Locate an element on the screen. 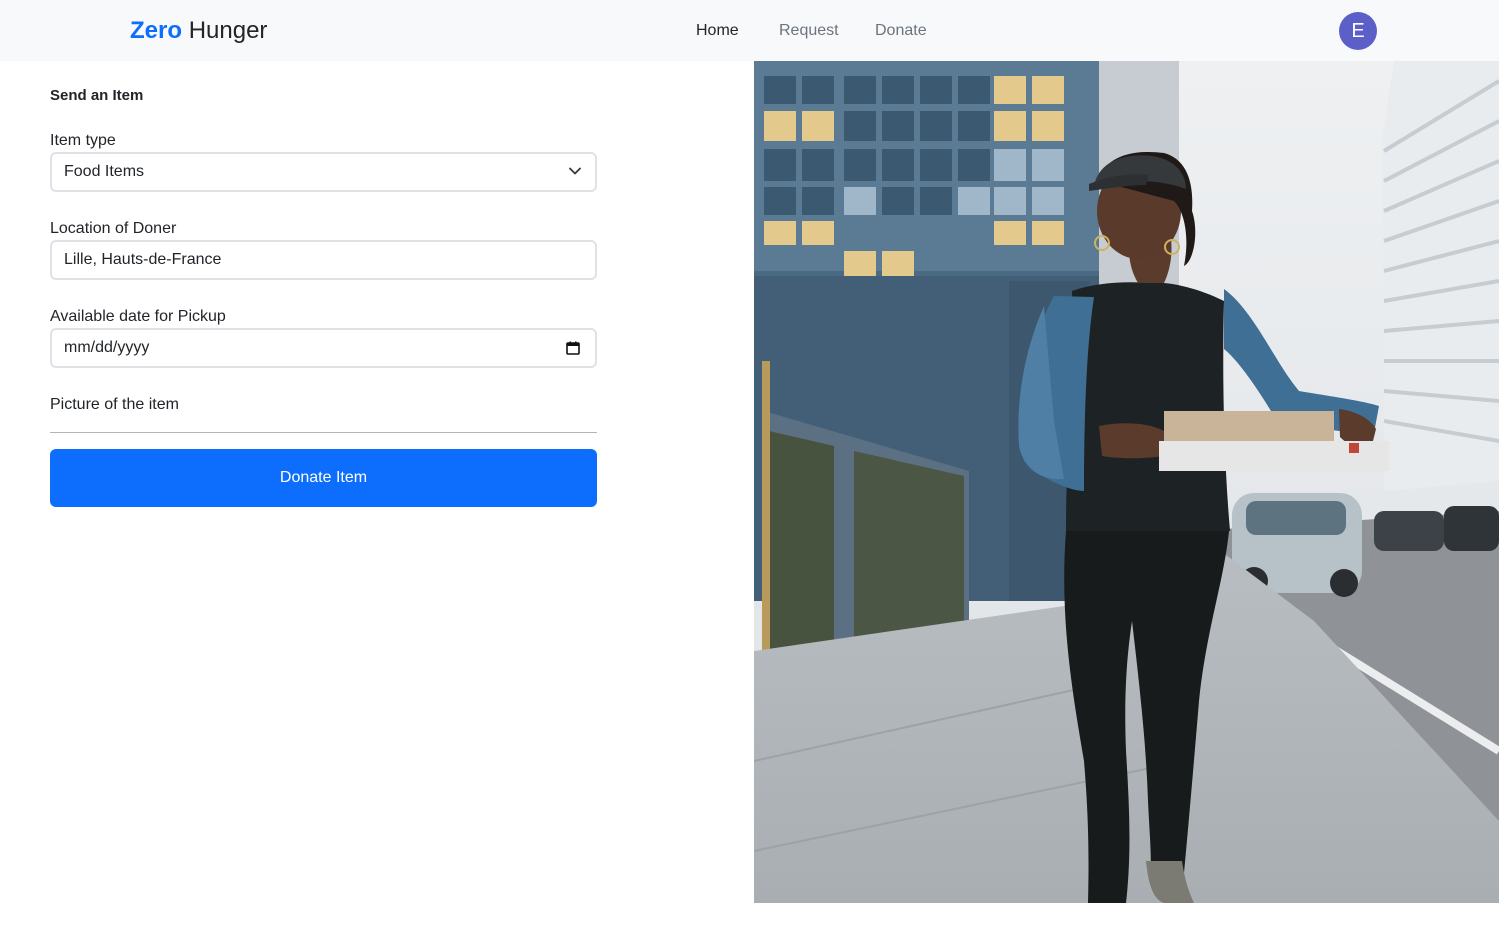 This screenshot has height=925, width=1499. pickup-date-label: Available date for Pickup is located at coordinates (138, 316).